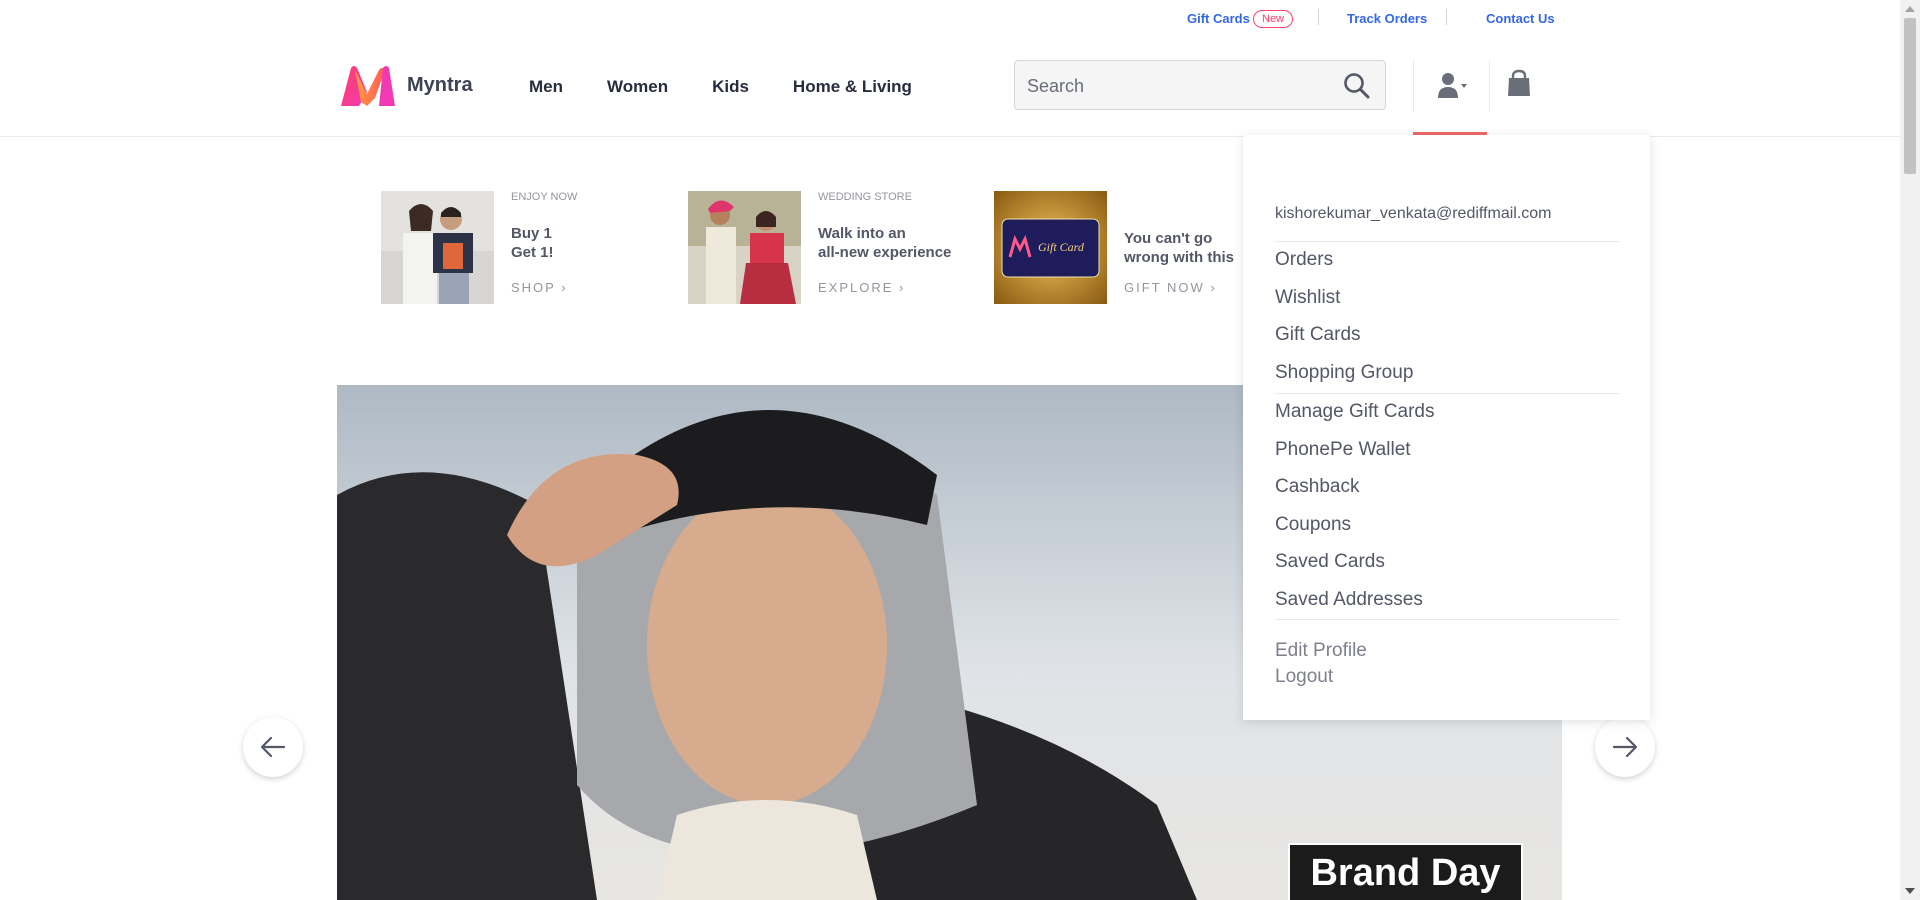 This screenshot has height=900, width=1920. Describe the element at coordinates (532, 252) in the screenshot. I see `promo-title-line: Get 1!` at that location.